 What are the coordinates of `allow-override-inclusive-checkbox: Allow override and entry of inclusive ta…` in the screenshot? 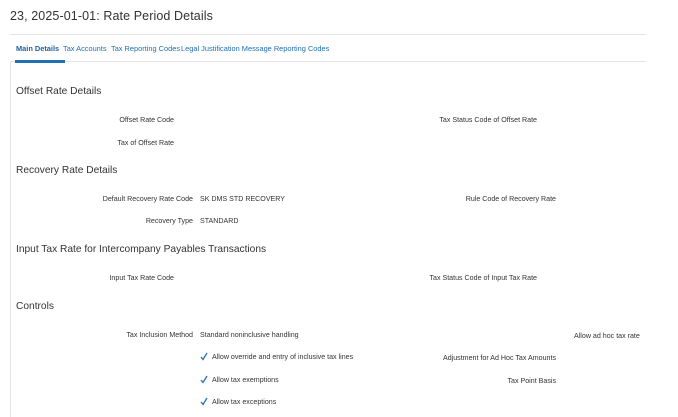 It's located at (276, 356).